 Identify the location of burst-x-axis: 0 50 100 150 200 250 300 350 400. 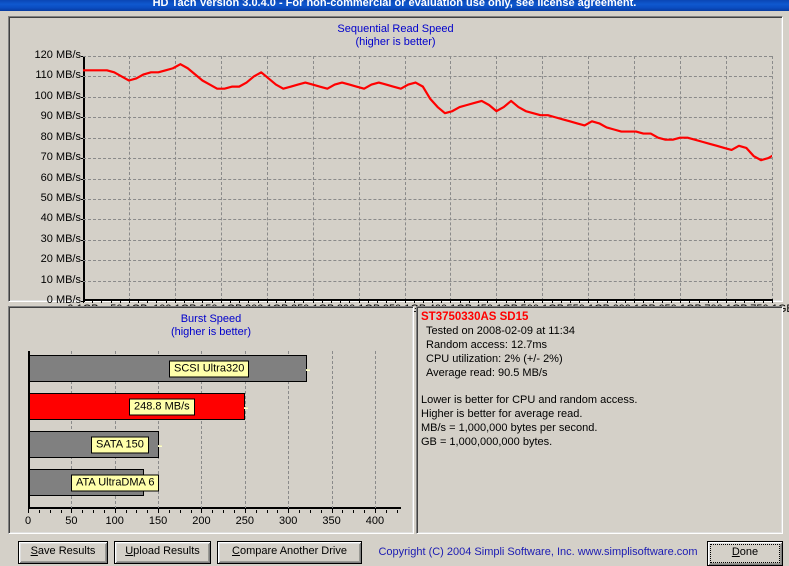
(213, 517).